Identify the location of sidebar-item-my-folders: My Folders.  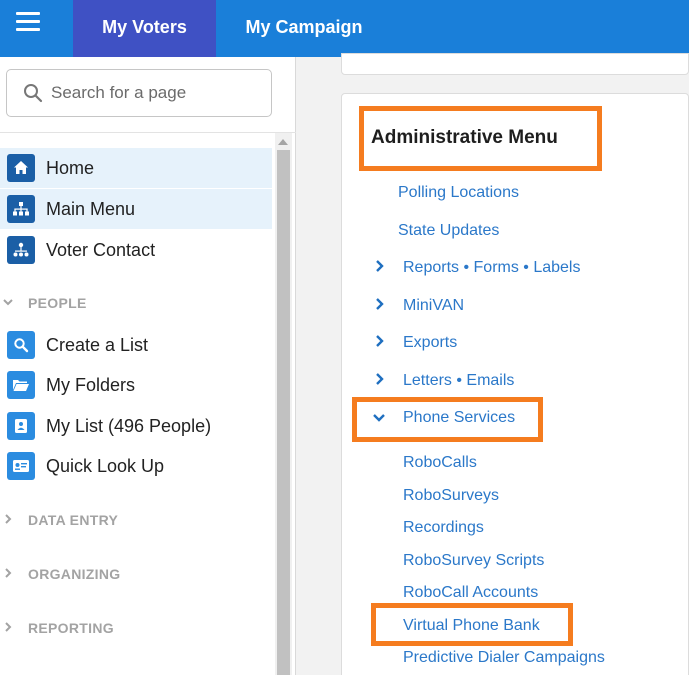
(136, 385).